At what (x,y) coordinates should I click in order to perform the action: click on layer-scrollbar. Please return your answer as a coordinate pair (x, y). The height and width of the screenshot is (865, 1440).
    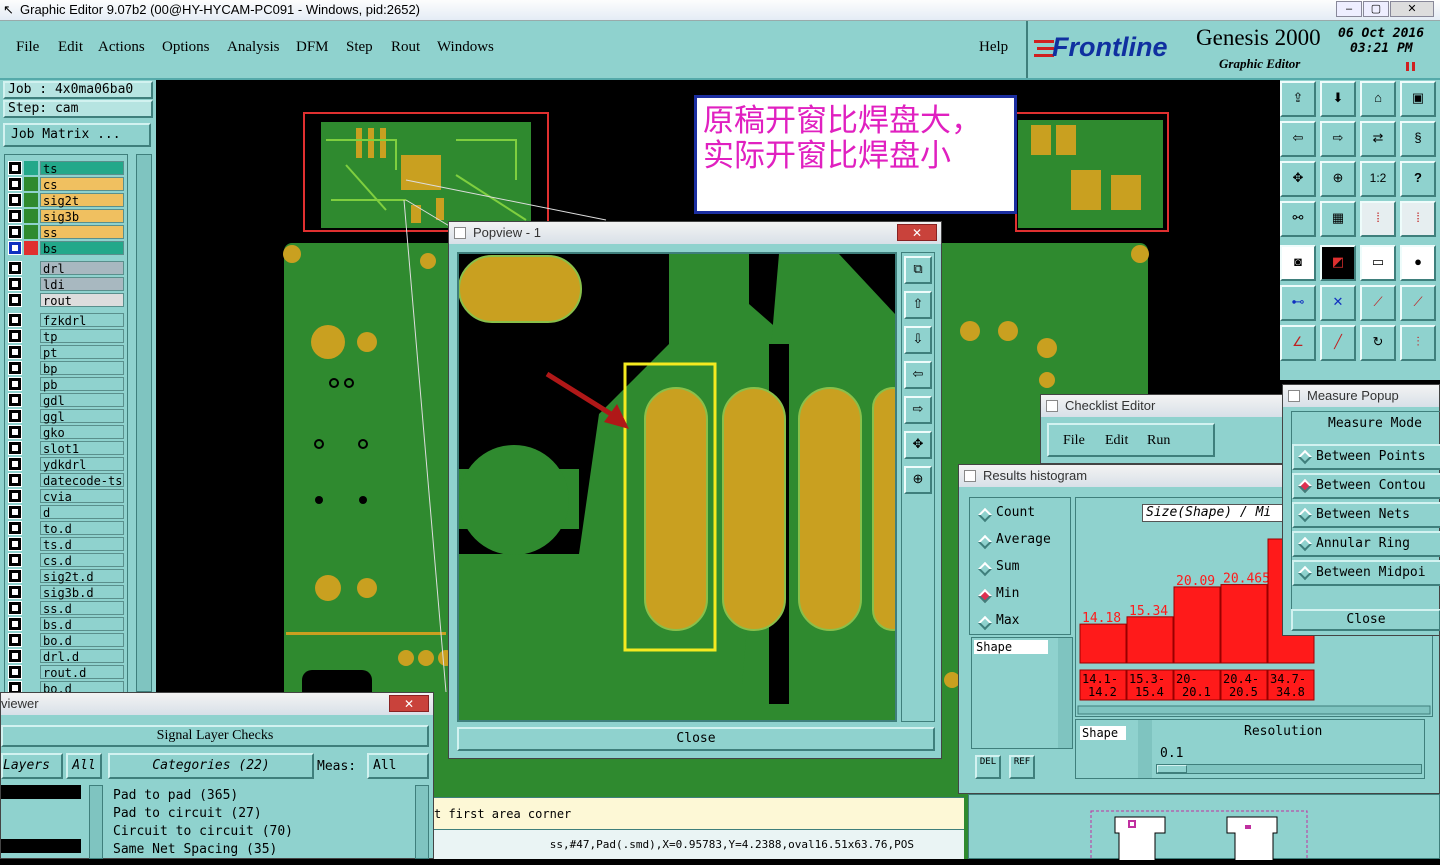
    Looking at the image, I should click on (144, 423).